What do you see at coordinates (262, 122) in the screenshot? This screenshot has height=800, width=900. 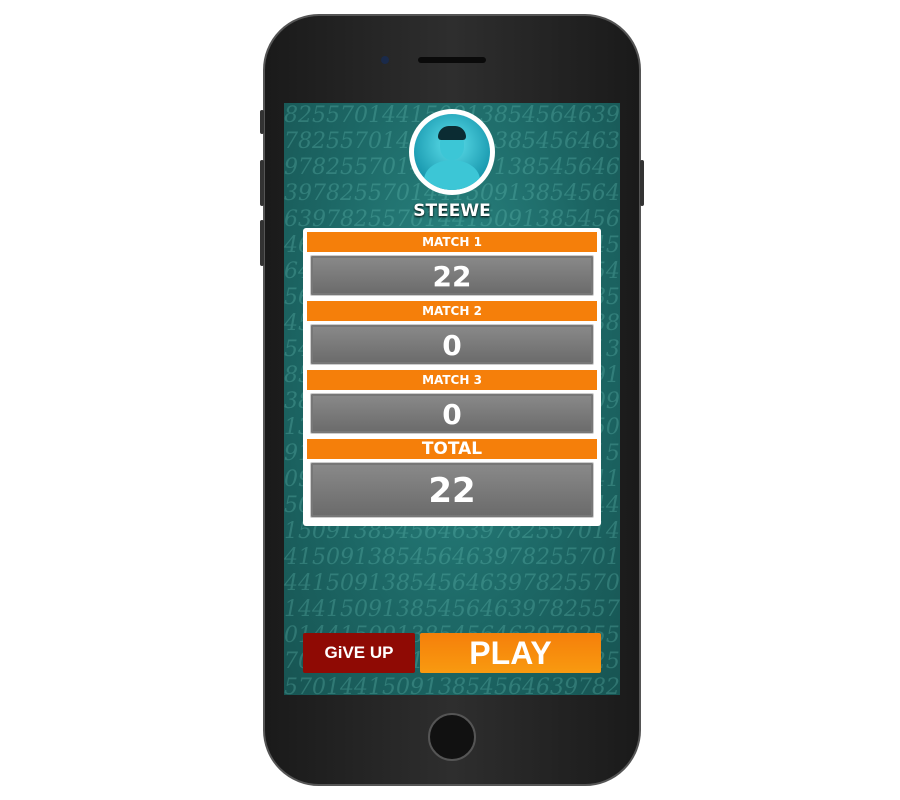 I see `mute-switch` at bounding box center [262, 122].